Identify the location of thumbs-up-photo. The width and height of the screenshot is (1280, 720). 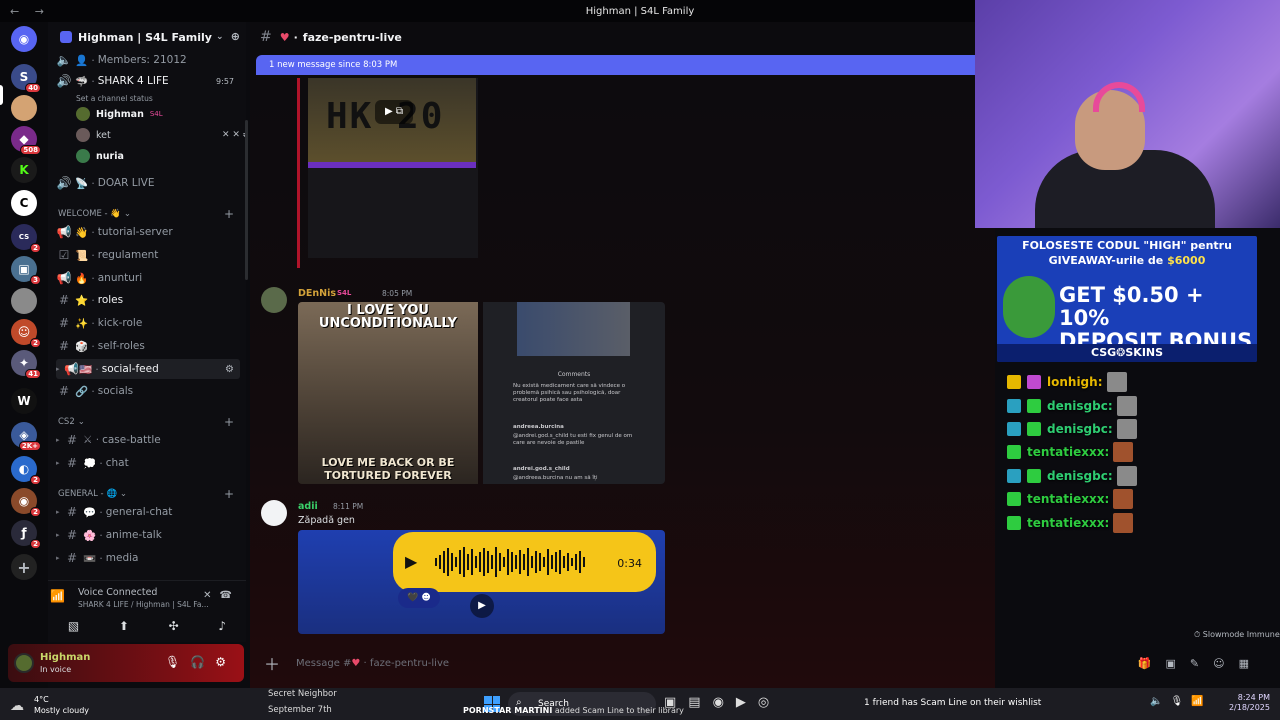
(573, 329).